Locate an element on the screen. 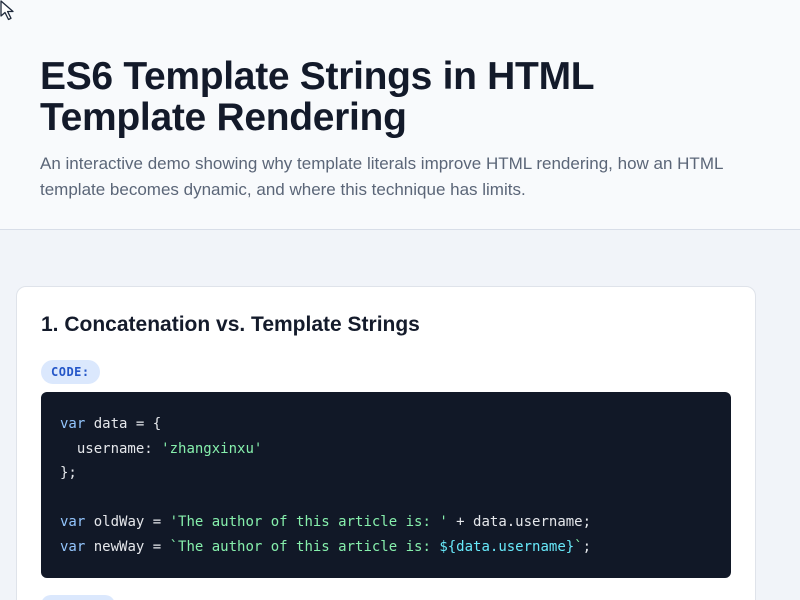  code-line-1: var data = { is located at coordinates (111, 424).